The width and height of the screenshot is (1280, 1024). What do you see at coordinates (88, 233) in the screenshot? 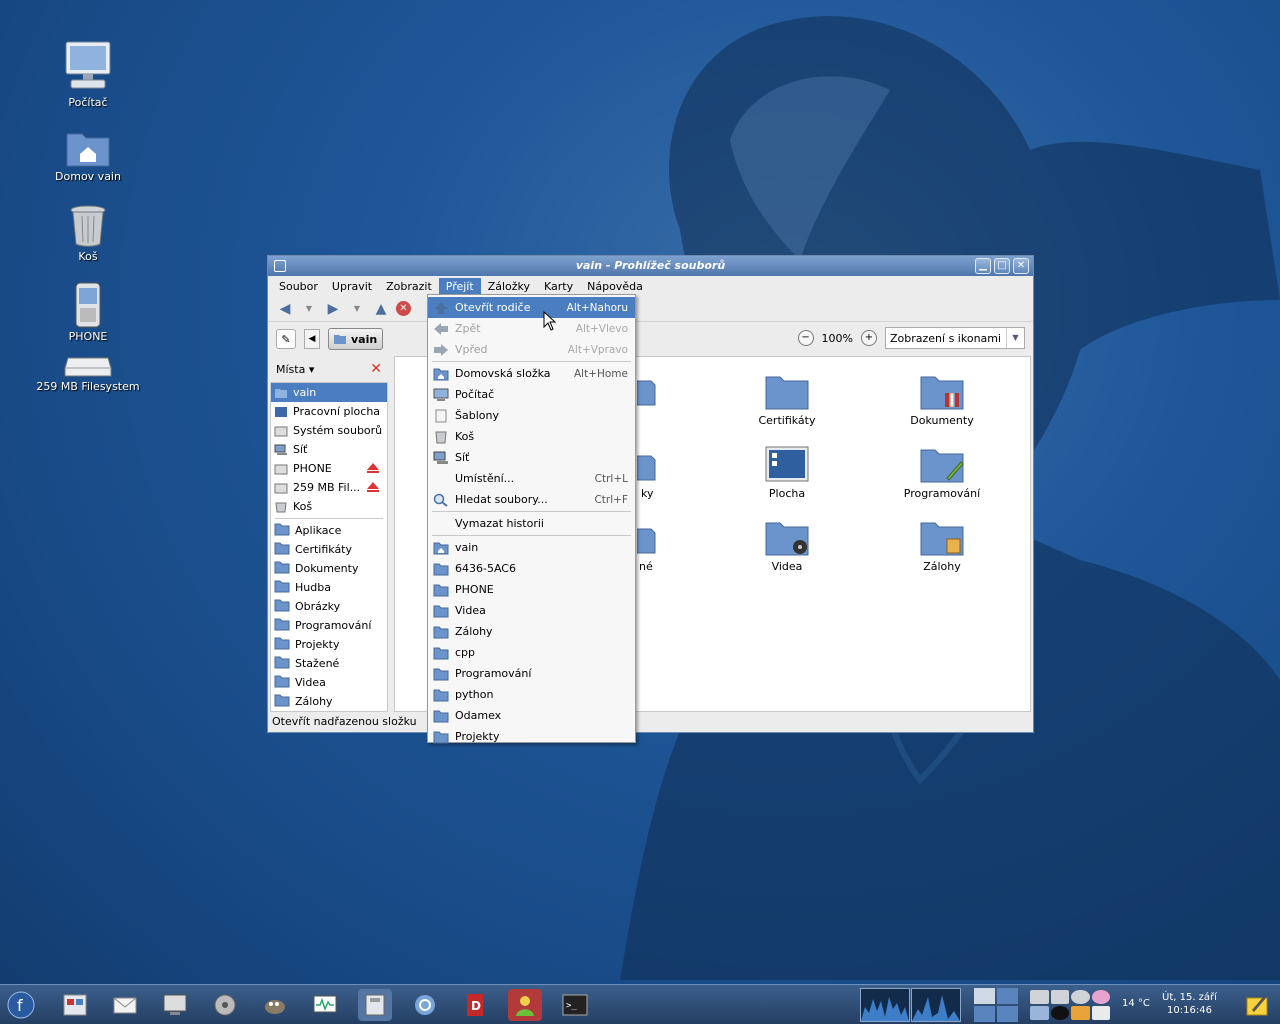
I see `desktop-icon-trash: Koš` at bounding box center [88, 233].